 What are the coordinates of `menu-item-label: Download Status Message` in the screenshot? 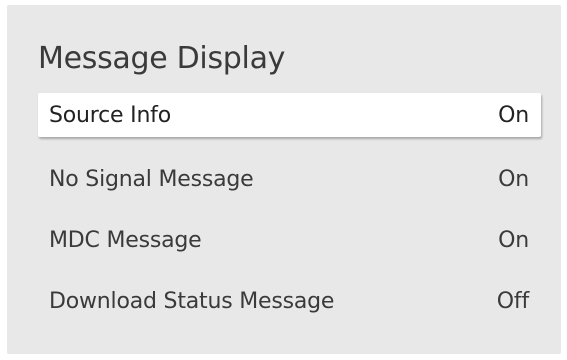 It's located at (192, 301).